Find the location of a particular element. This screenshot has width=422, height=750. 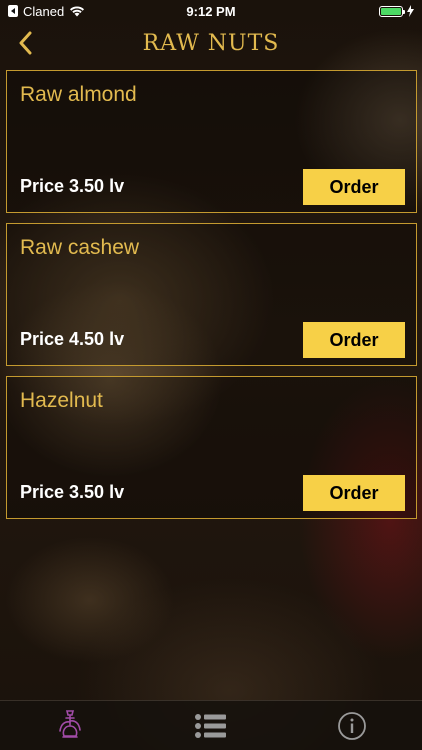

tab-hookah is located at coordinates (70, 725).